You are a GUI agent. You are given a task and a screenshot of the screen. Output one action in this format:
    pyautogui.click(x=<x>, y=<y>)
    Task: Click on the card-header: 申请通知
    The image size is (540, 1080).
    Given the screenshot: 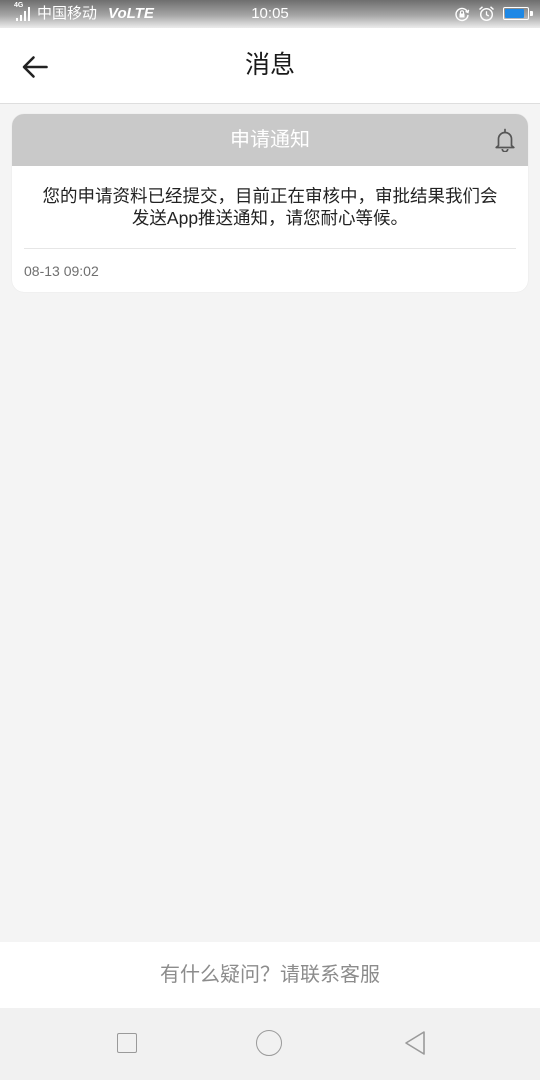 What is the action you would take?
    pyautogui.click(x=270, y=140)
    